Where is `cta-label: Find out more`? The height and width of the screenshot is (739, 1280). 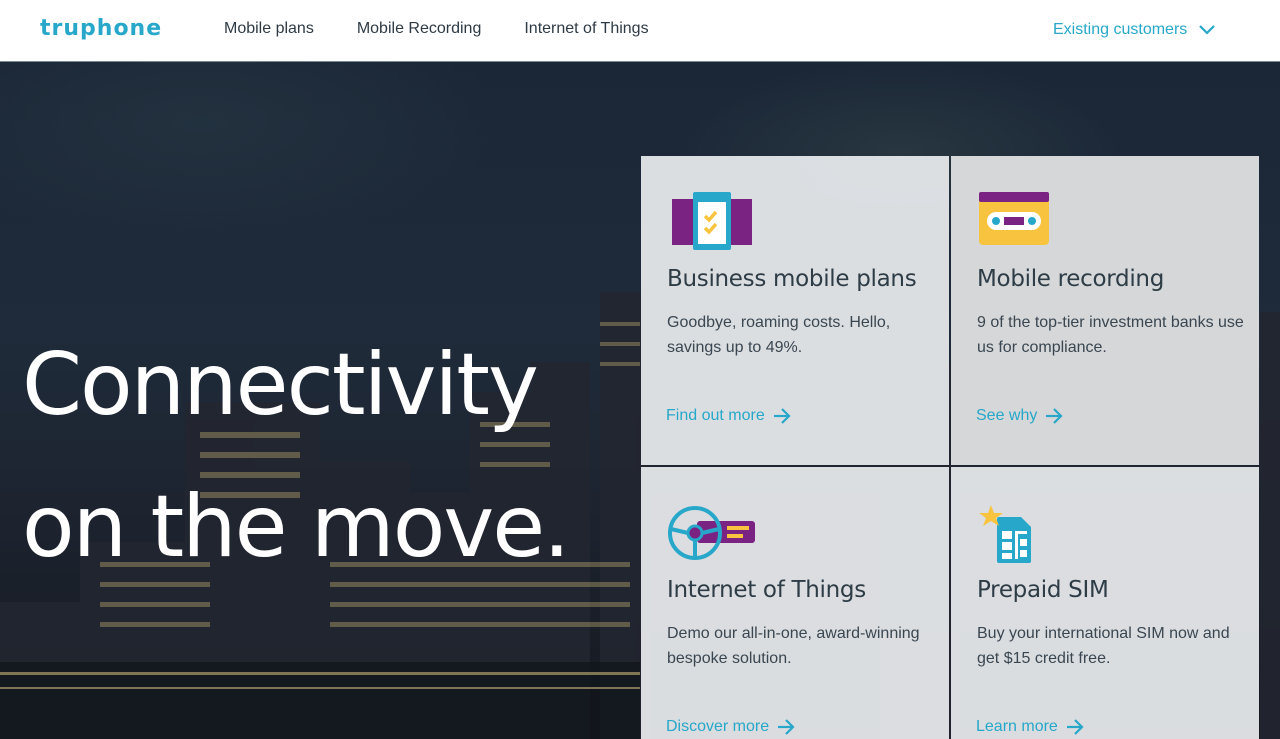 cta-label: Find out more is located at coordinates (715, 415).